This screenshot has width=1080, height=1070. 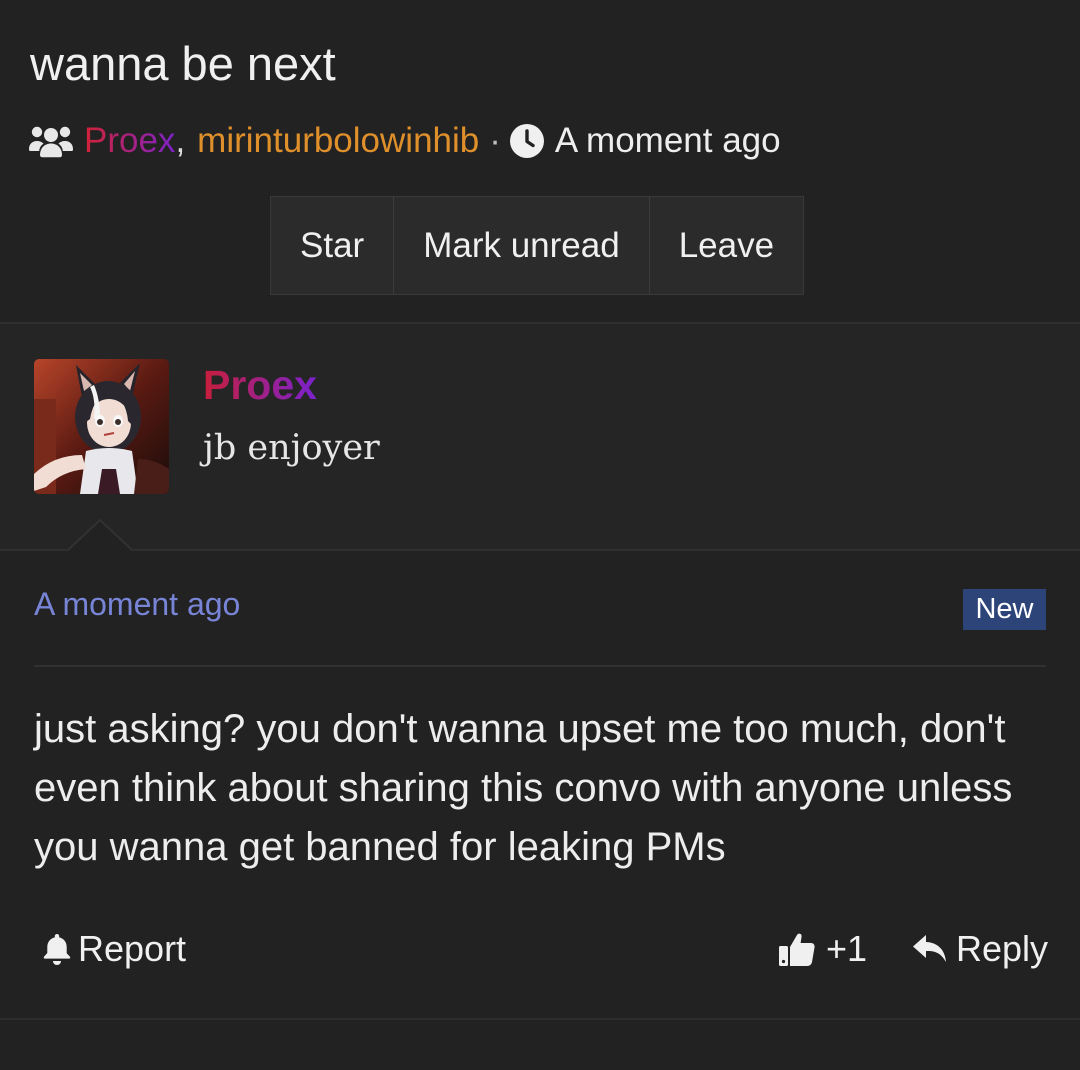 I want to click on like-count: +1, so click(x=847, y=948).